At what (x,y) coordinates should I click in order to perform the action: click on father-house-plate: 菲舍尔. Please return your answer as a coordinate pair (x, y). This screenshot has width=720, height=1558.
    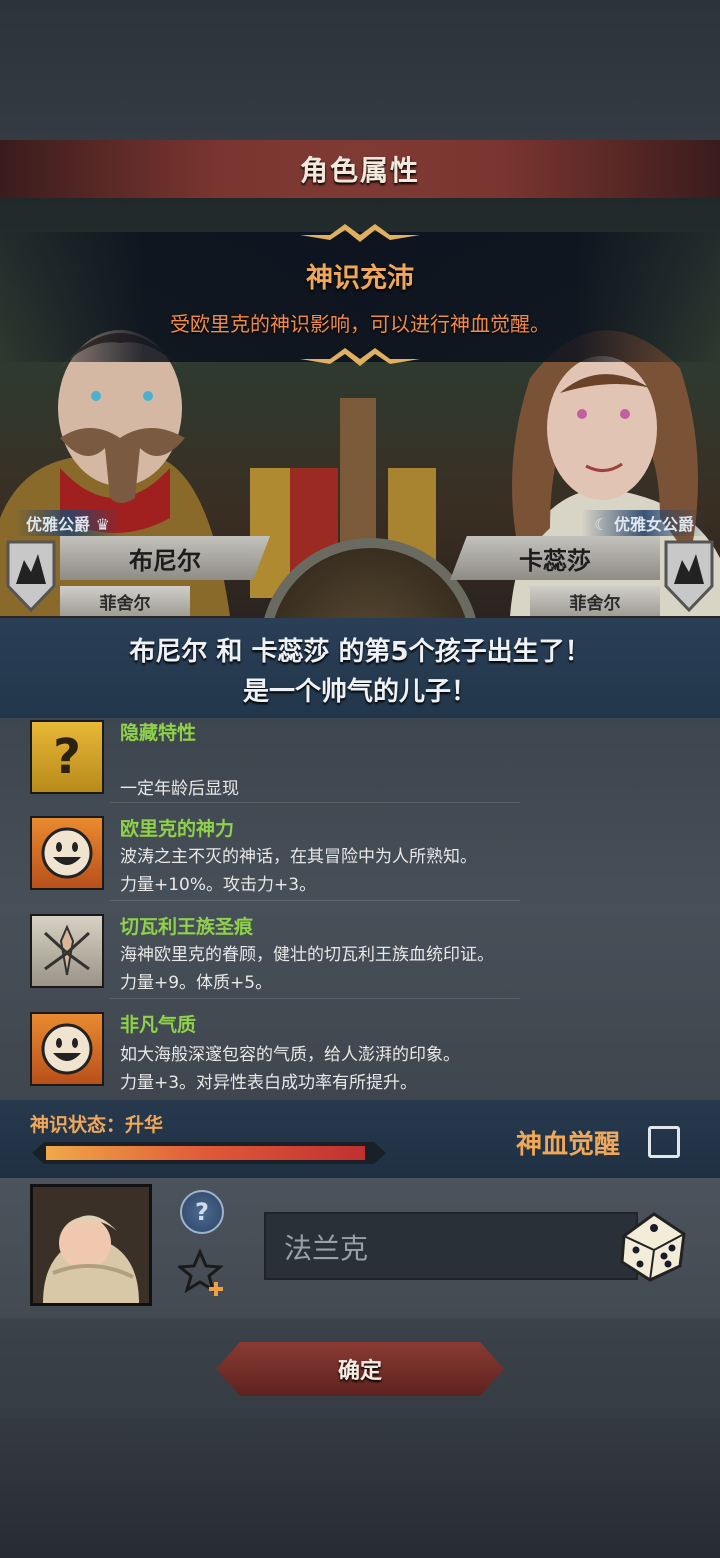
    Looking at the image, I should click on (125, 601).